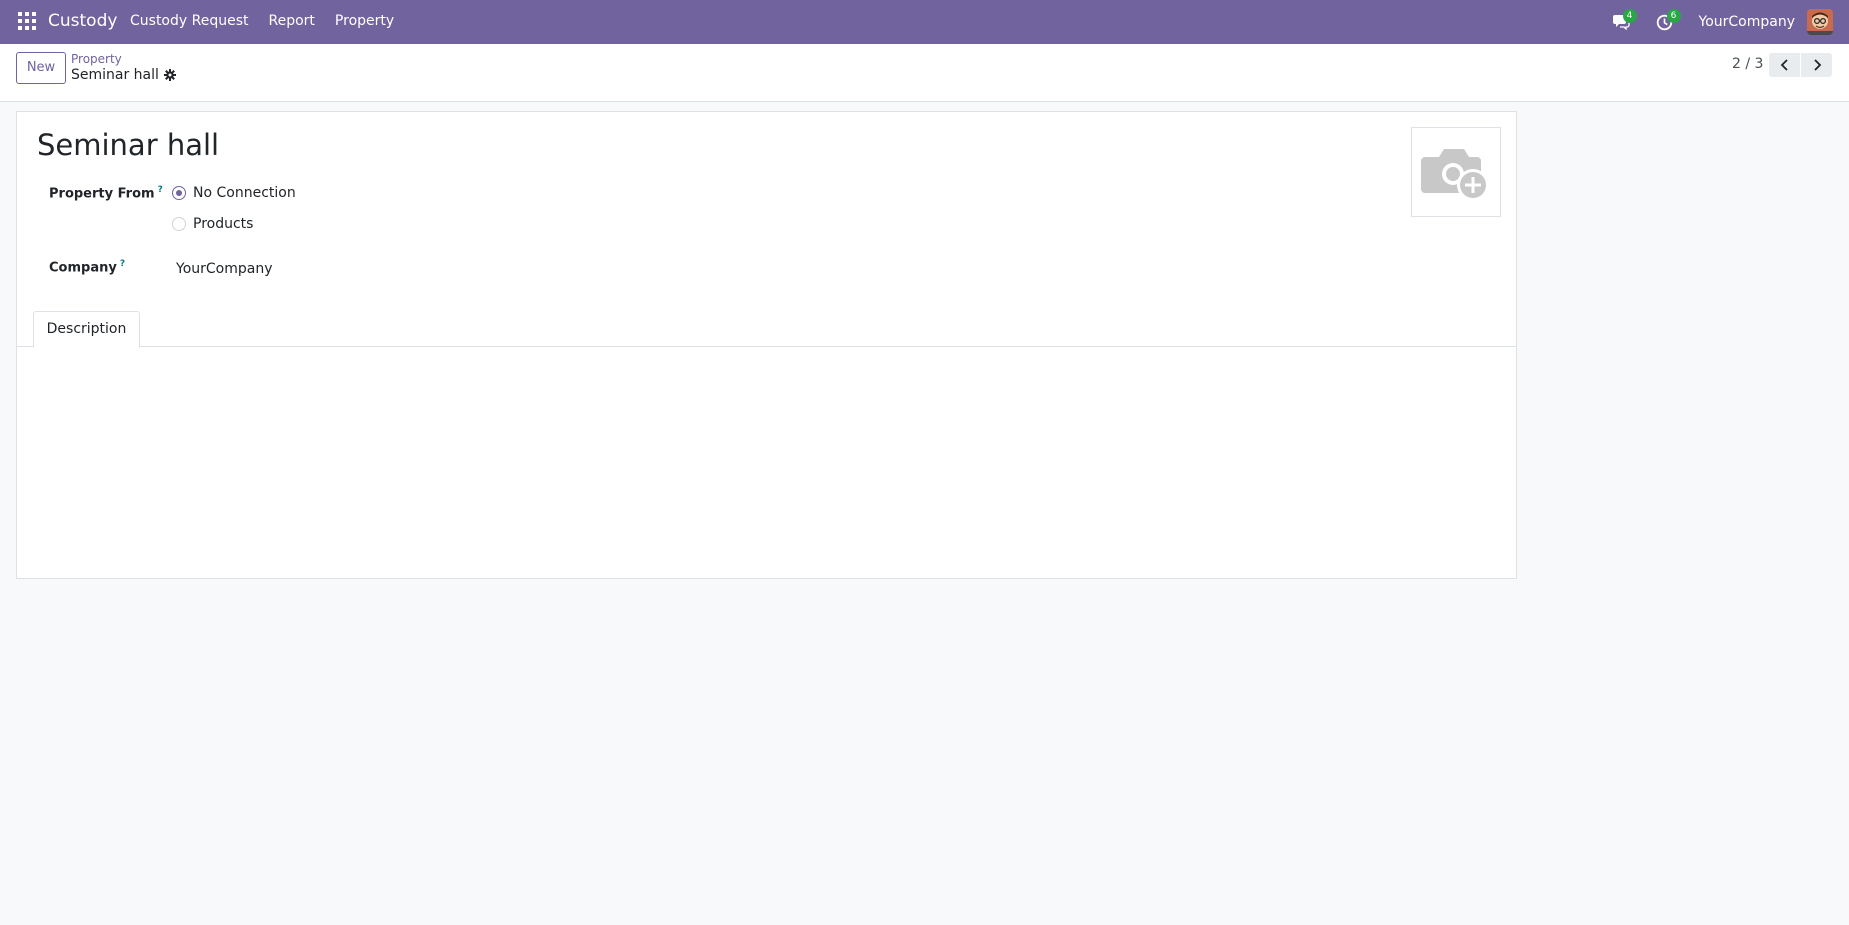 The image size is (1849, 925). Describe the element at coordinates (179, 193) in the screenshot. I see `radio-button-checked` at that location.